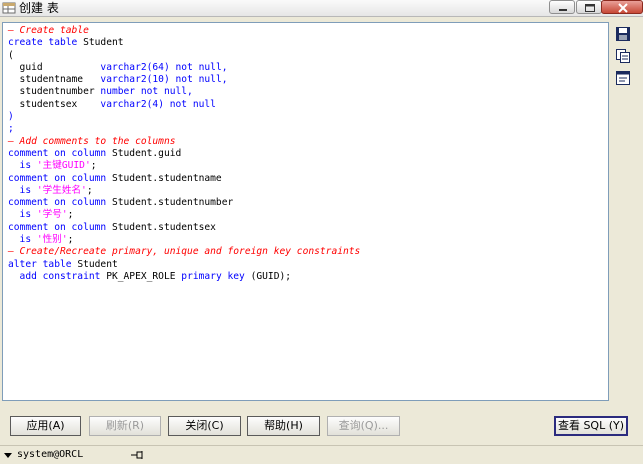 This screenshot has width=643, height=464. I want to click on code-line: — Create table, so click(308, 31).